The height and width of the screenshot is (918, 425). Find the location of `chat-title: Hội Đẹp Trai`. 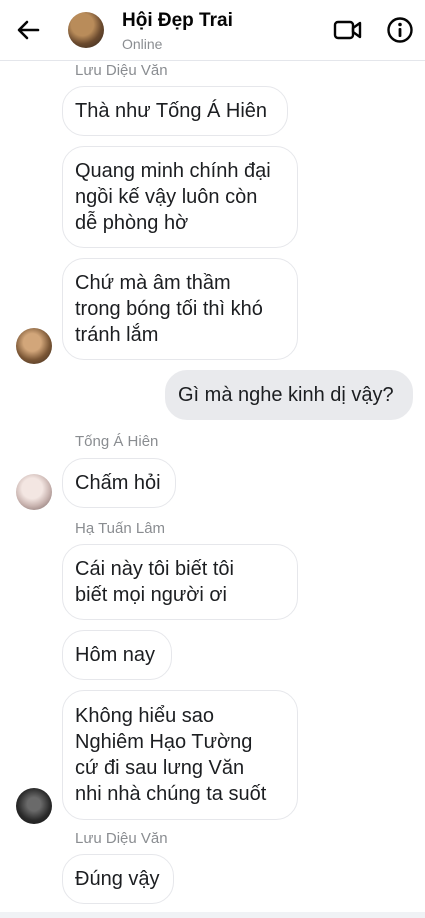

chat-title: Hội Đẹp Trai is located at coordinates (177, 21).